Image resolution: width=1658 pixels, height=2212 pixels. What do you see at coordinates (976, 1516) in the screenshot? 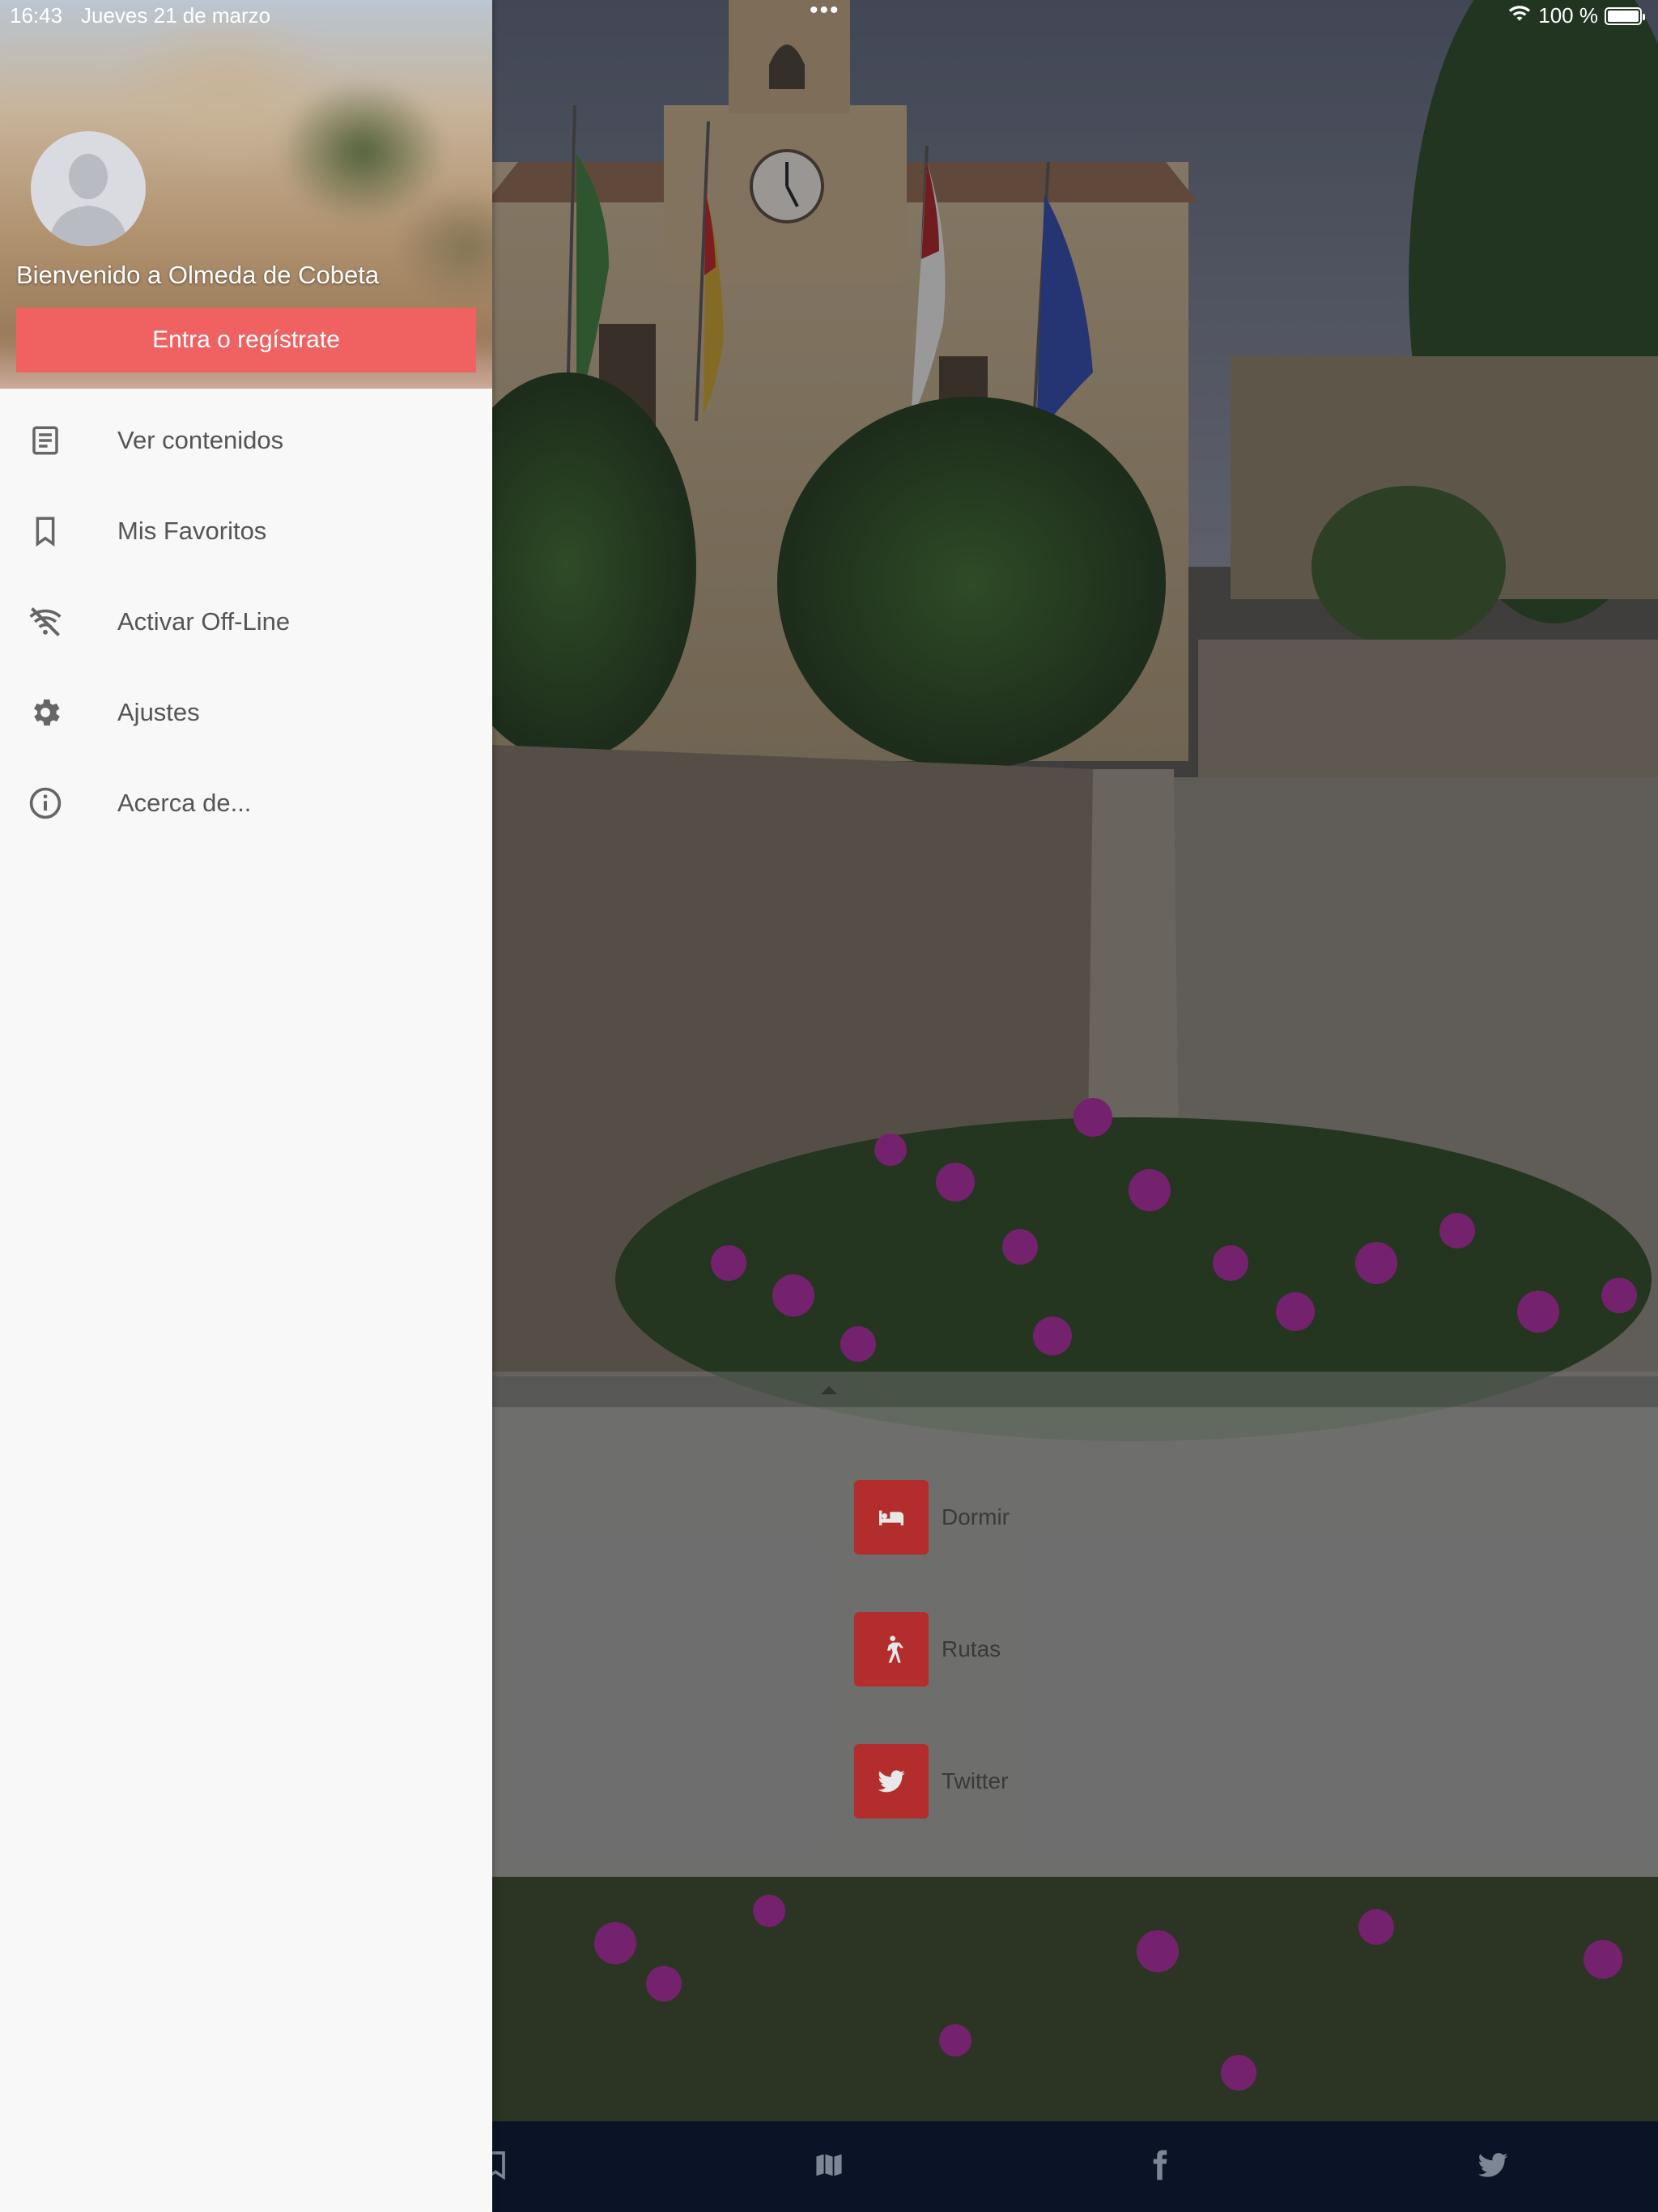
I see `action-label: Dormir` at bounding box center [976, 1516].